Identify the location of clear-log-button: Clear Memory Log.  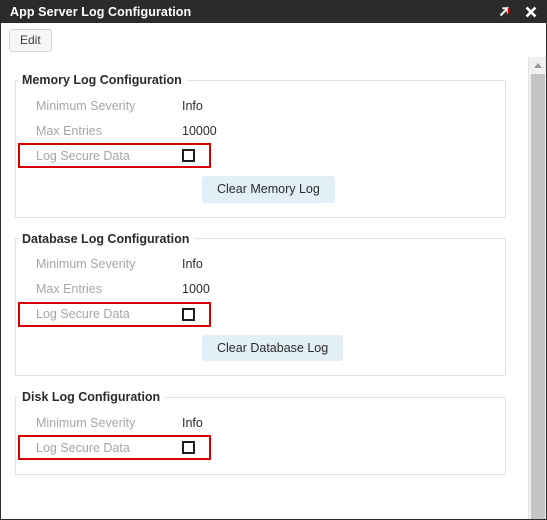
(268, 189).